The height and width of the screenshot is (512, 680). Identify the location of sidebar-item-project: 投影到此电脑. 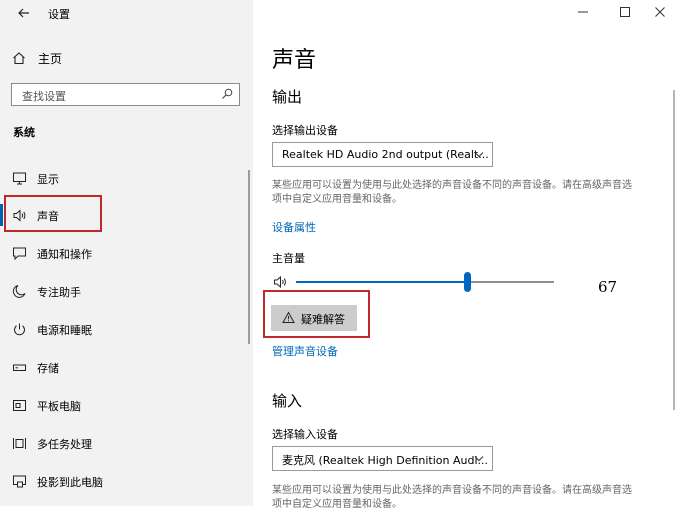
(126, 481).